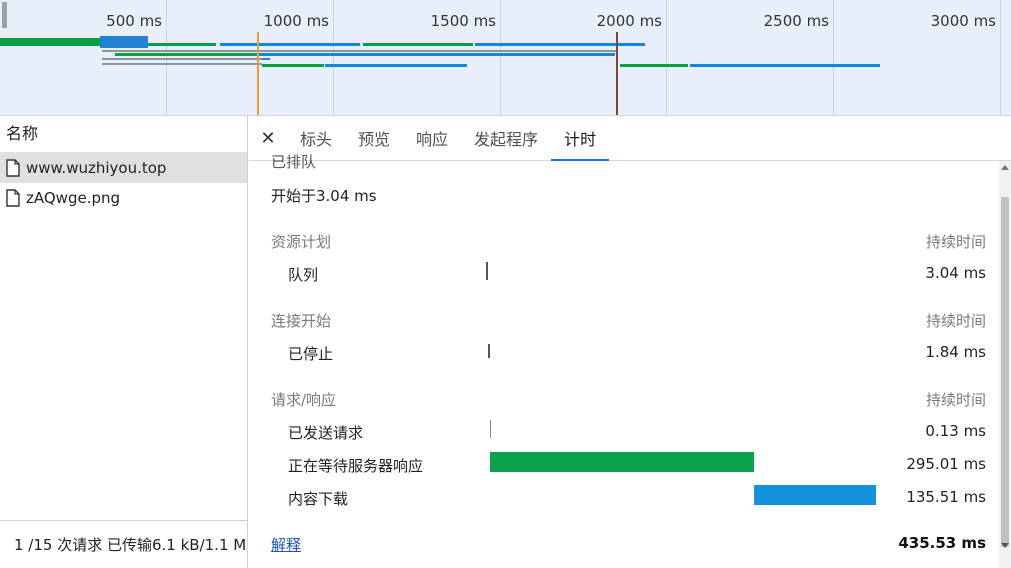  Describe the element at coordinates (296, 21) in the screenshot. I see `tick-label: 1000 ms` at that location.